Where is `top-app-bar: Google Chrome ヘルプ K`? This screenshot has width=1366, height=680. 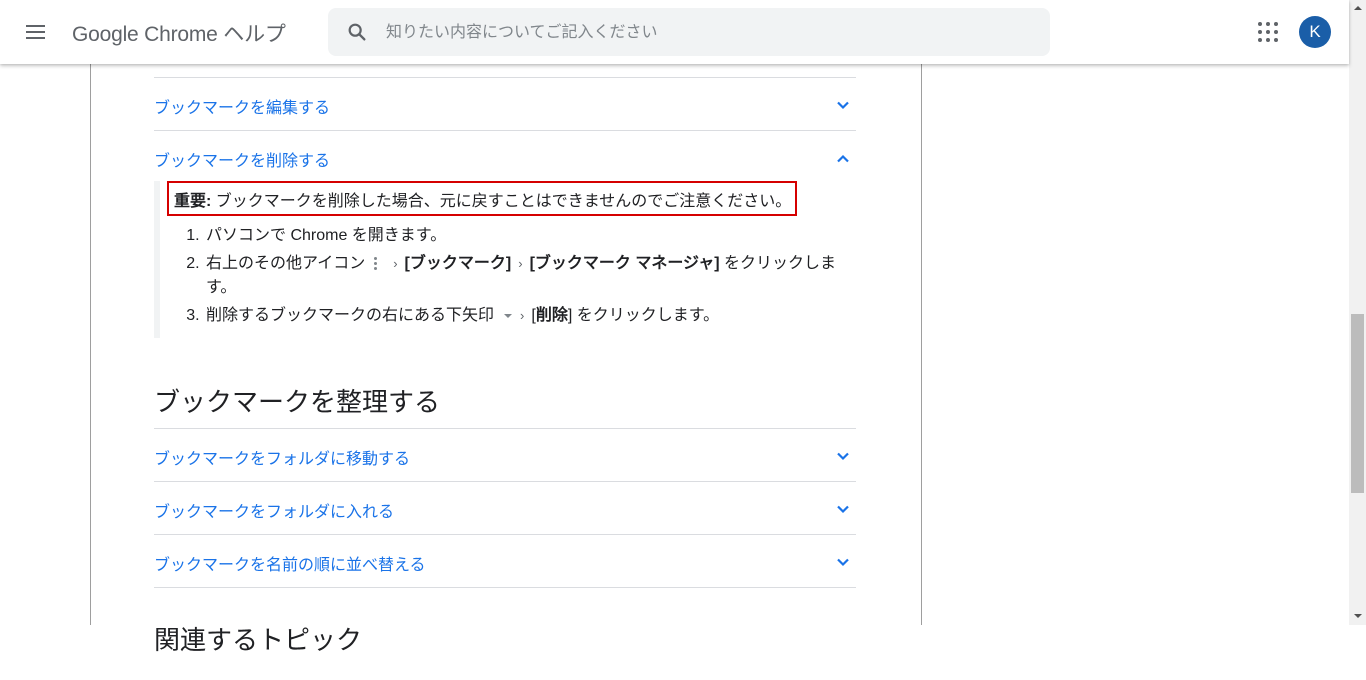 top-app-bar: Google Chrome ヘルプ K is located at coordinates (674, 32).